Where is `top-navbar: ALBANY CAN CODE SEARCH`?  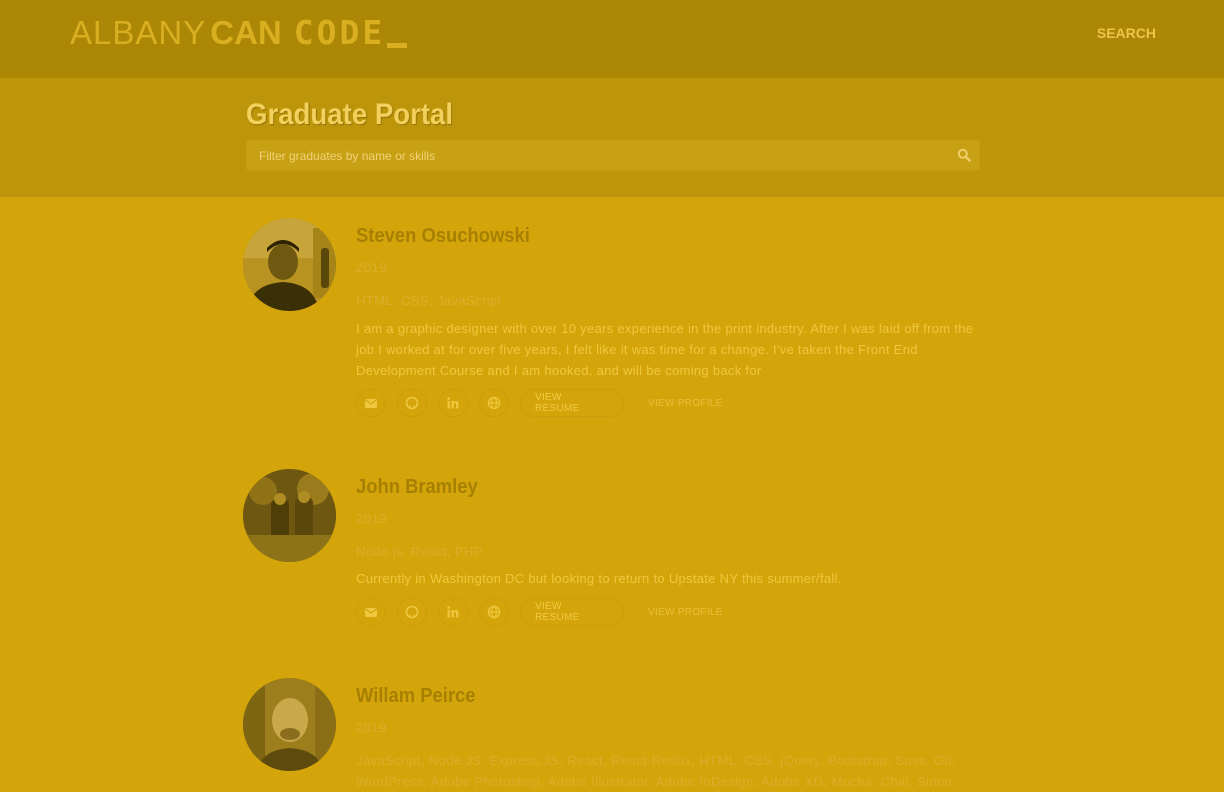
top-navbar: ALBANY CAN CODE SEARCH is located at coordinates (612, 39).